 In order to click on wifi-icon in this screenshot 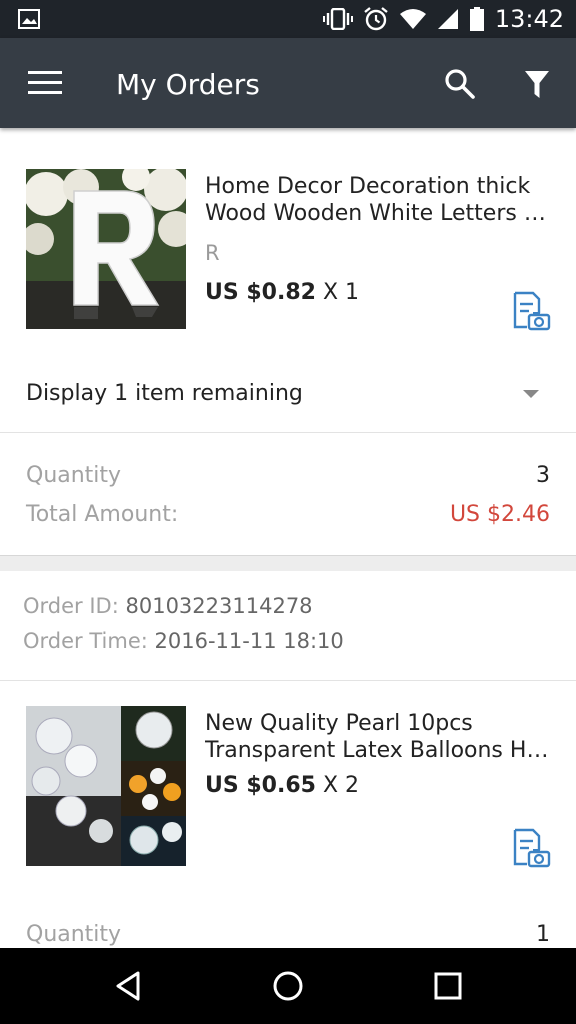, I will do `click(412, 19)`.